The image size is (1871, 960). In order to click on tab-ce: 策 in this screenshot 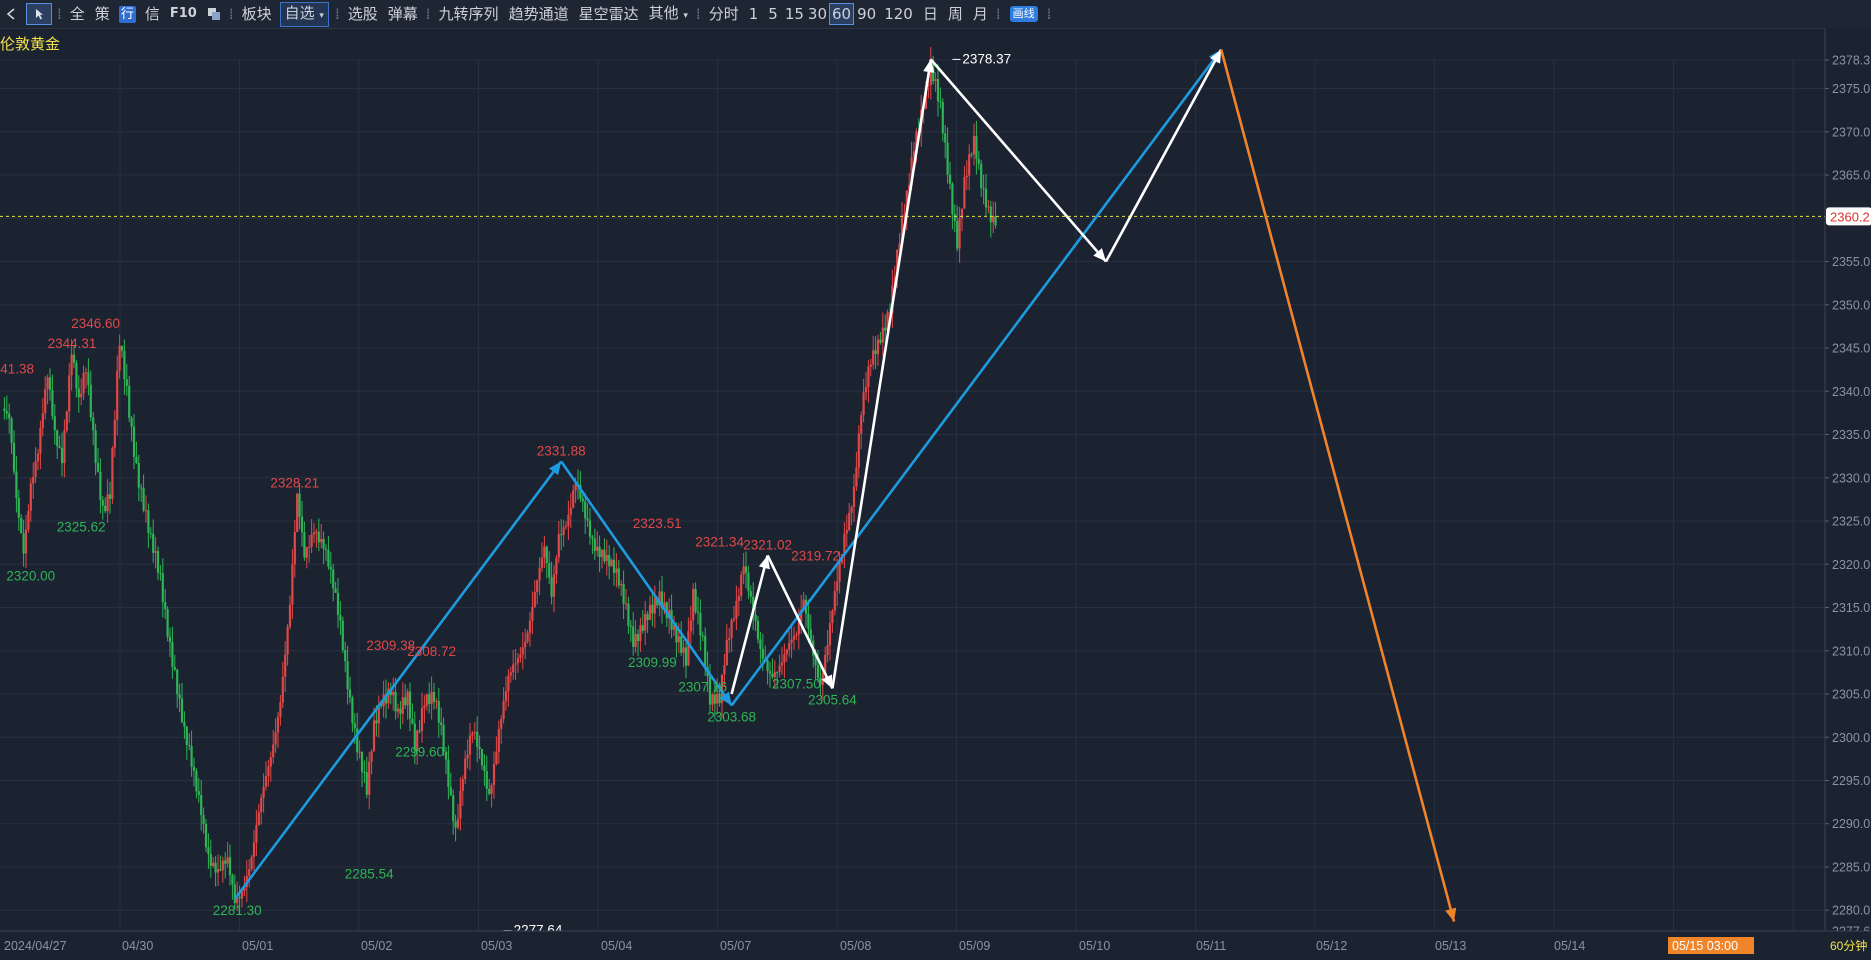, I will do `click(102, 14)`.